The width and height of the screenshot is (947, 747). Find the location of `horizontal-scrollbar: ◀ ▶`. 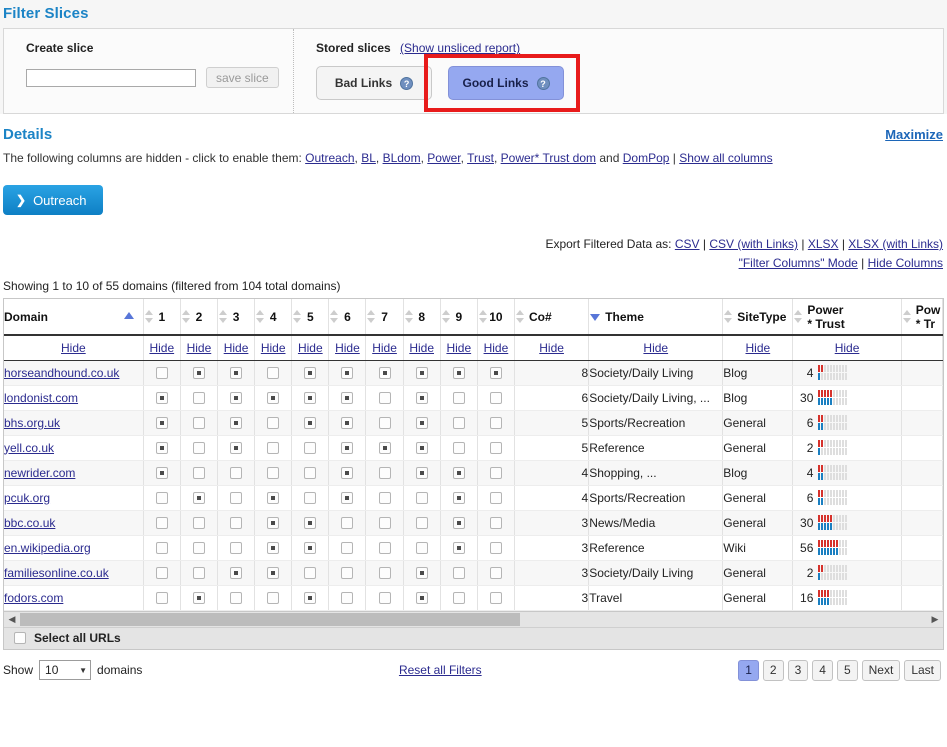

horizontal-scrollbar: ◀ ▶ is located at coordinates (473, 618).